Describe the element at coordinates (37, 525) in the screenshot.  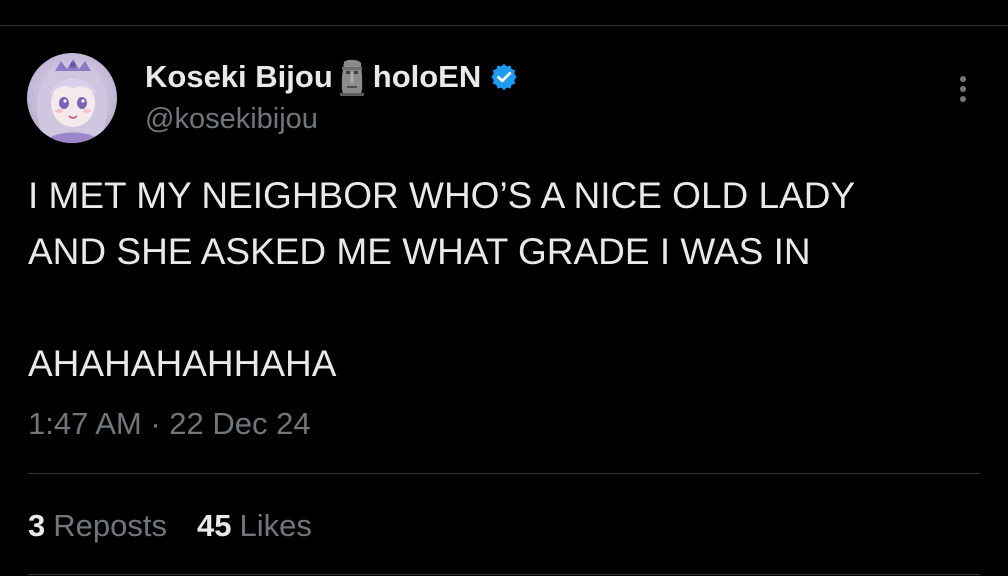
I see `reposts-count: 3` at that location.